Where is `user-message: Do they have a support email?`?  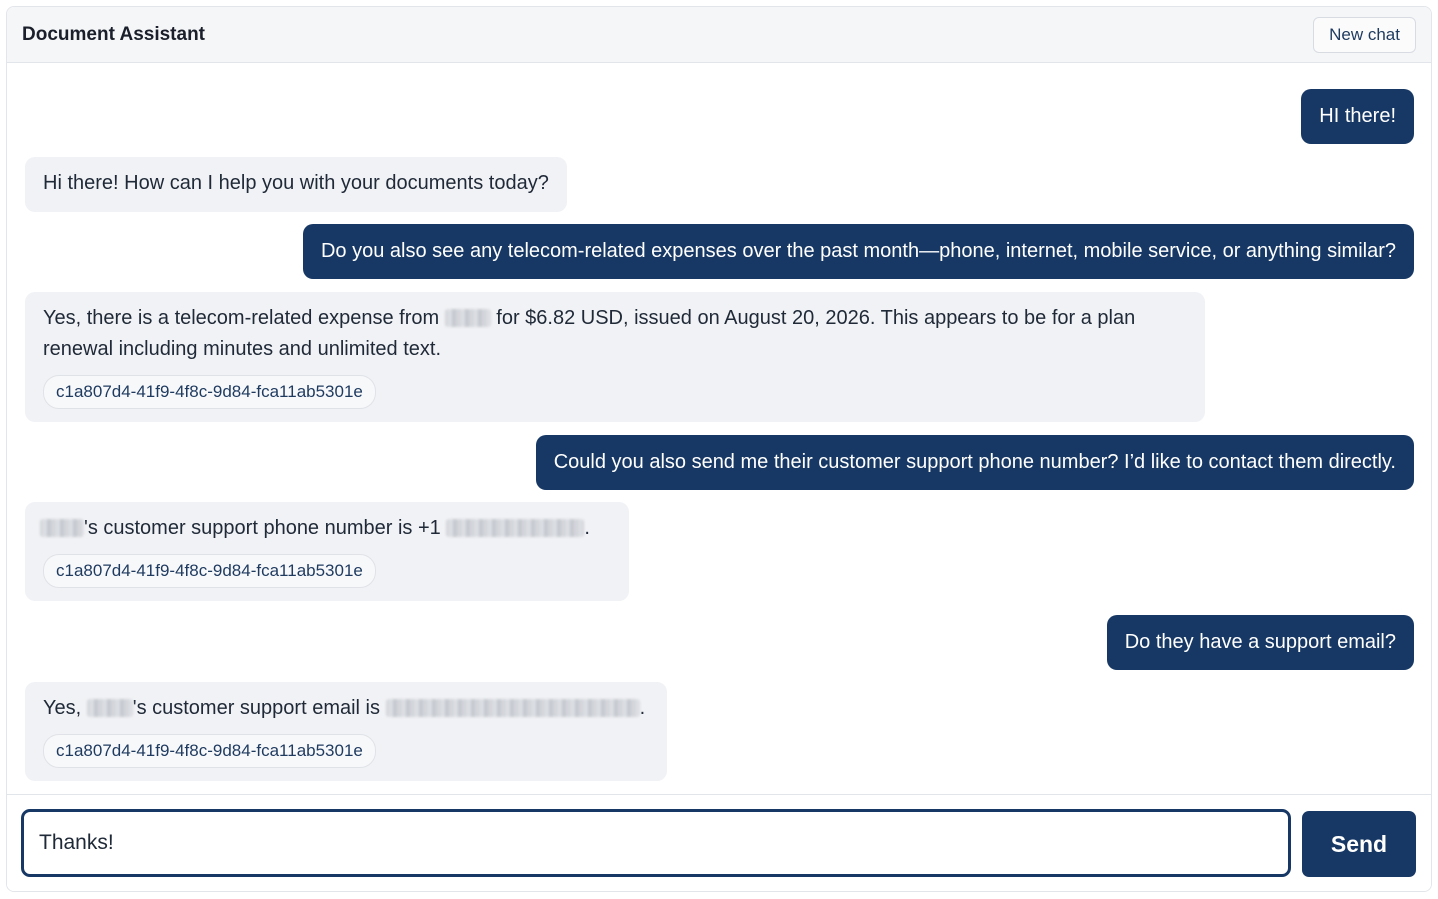 user-message: Do they have a support email? is located at coordinates (1260, 642).